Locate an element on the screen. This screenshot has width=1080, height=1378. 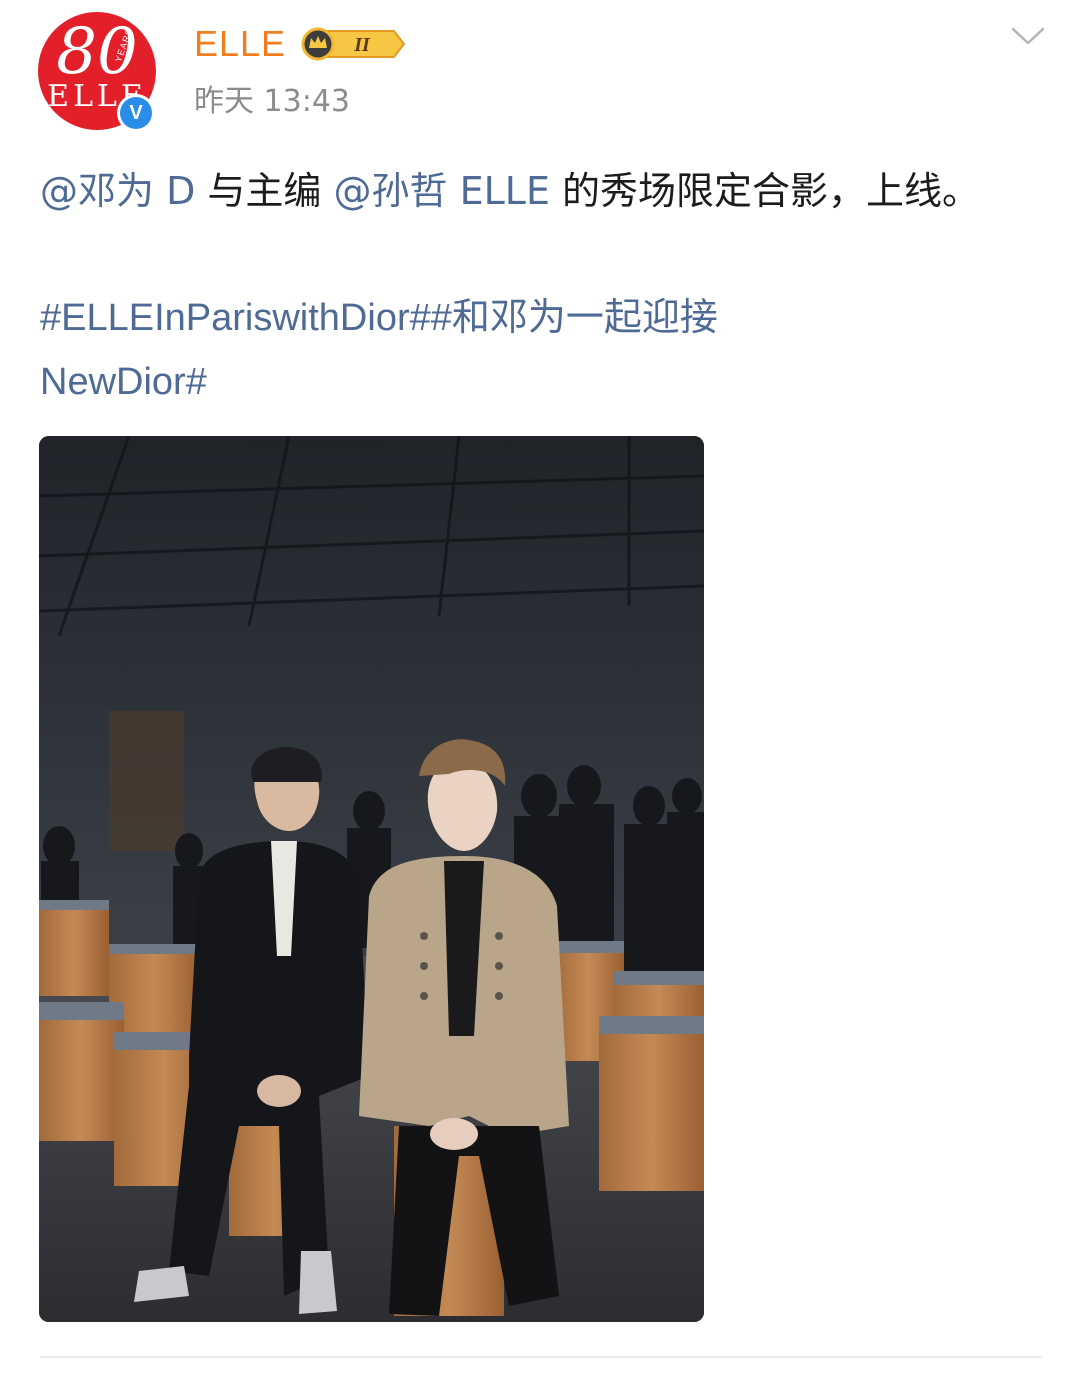
chevron-down-icon is located at coordinates (1028, 36).